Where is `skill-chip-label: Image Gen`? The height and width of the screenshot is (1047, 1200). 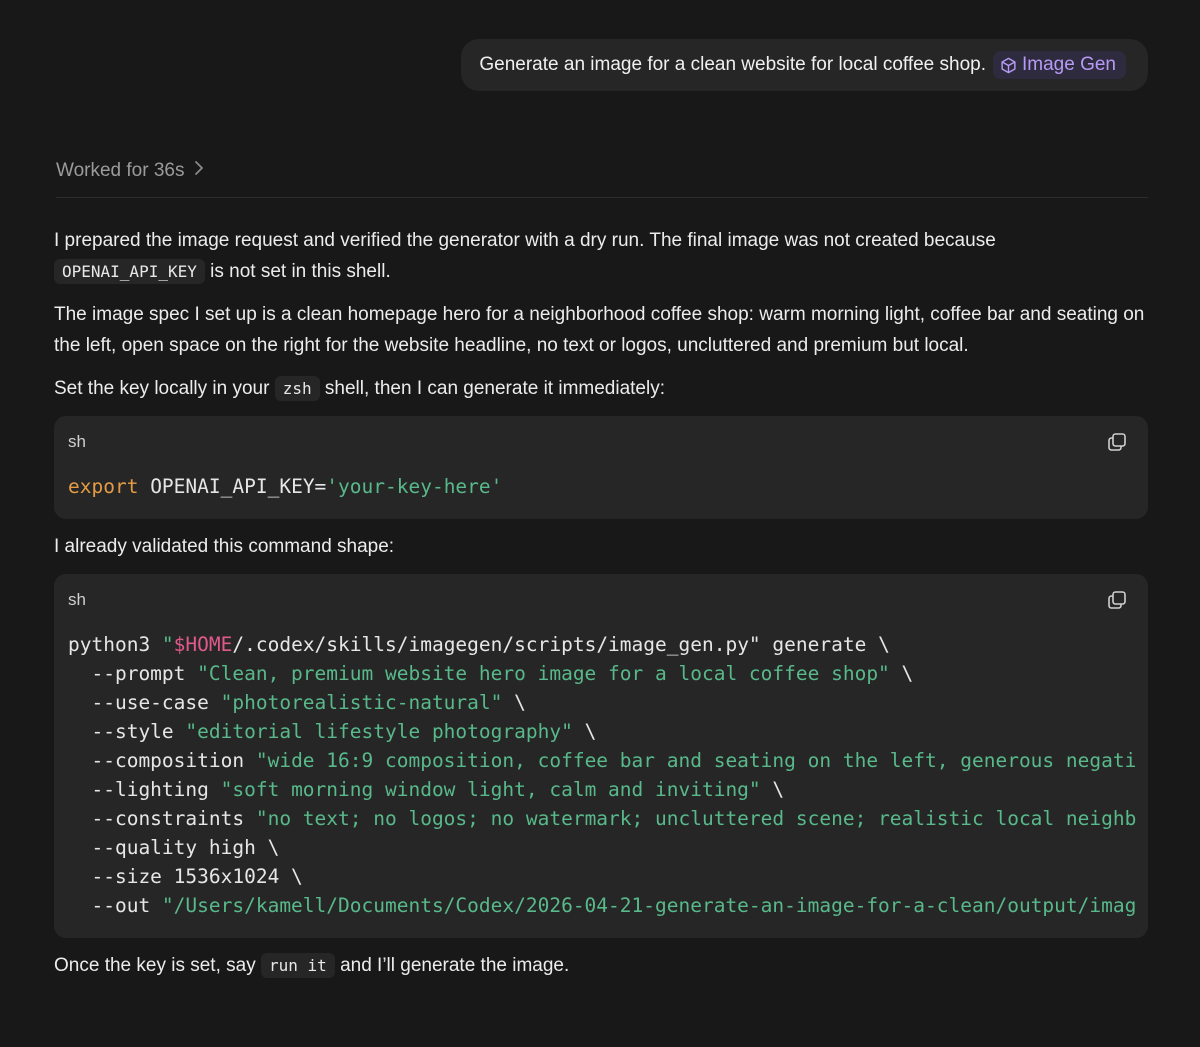 skill-chip-label: Image Gen is located at coordinates (1069, 64).